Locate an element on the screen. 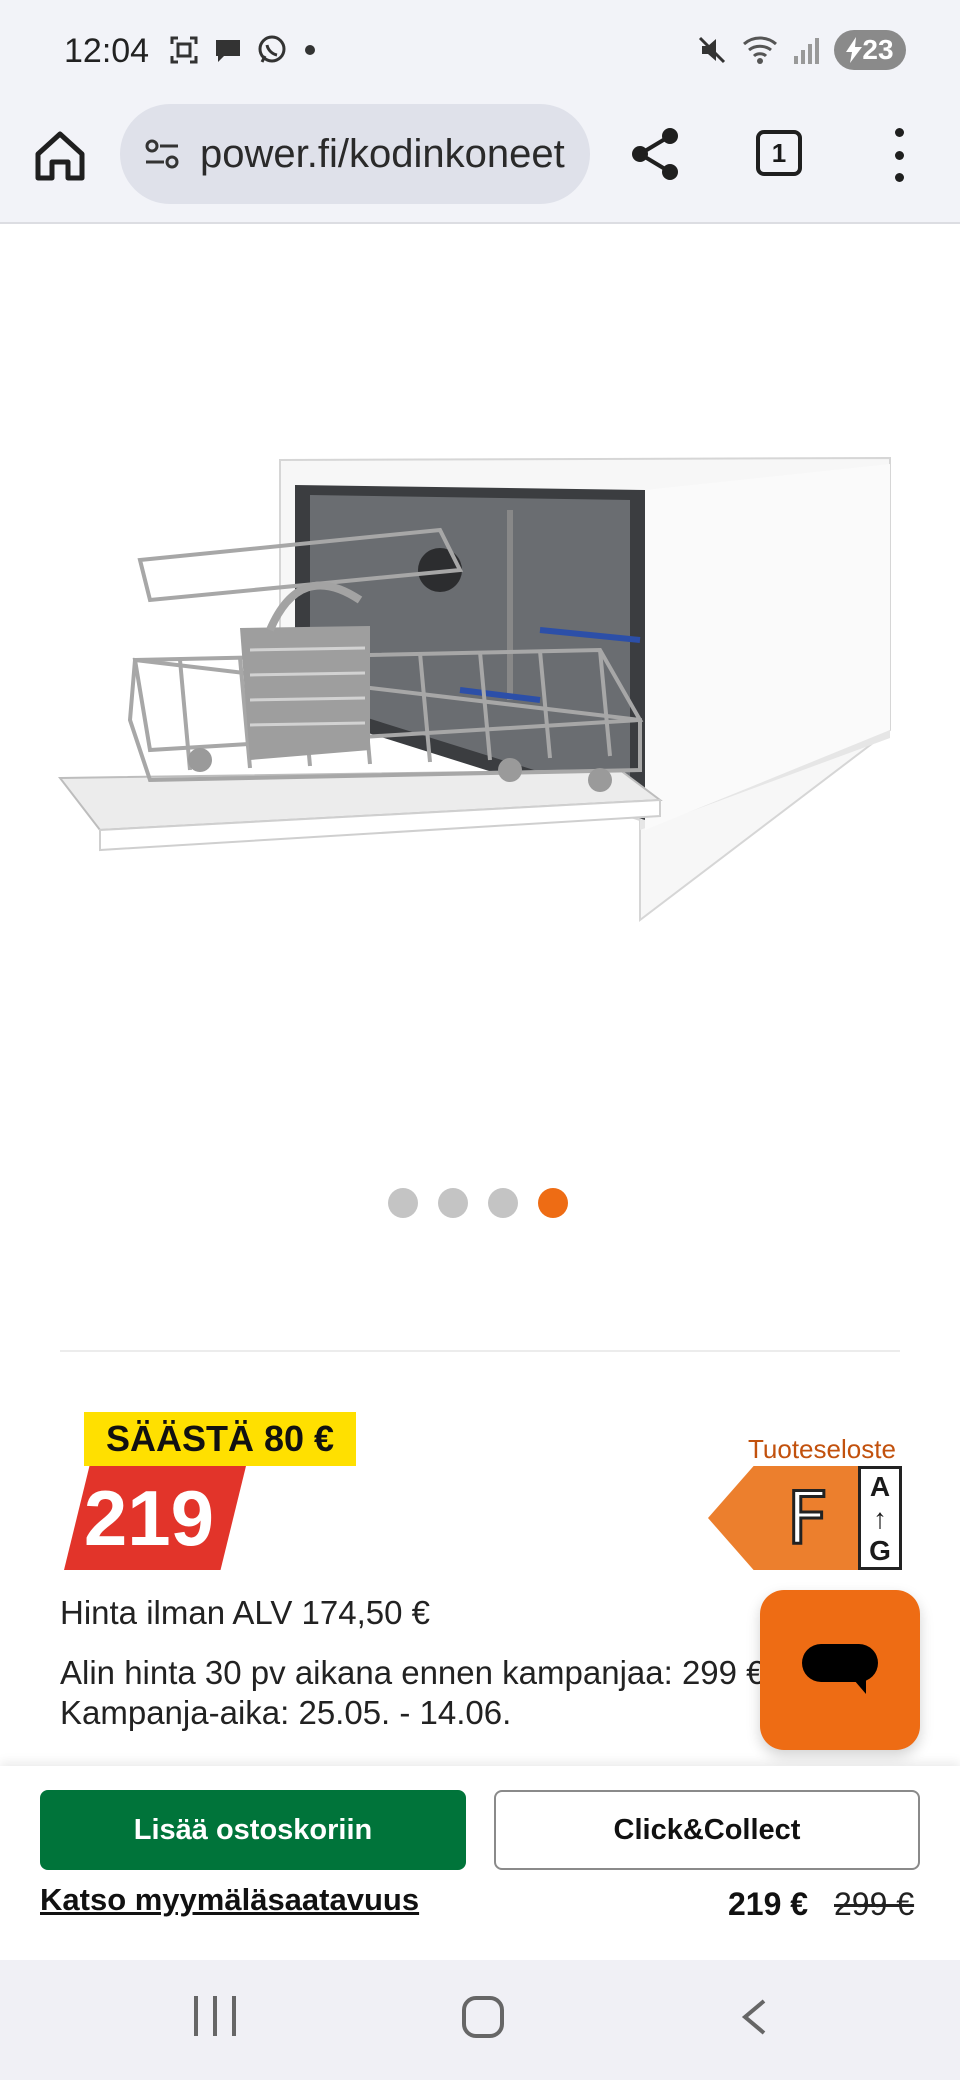 The height and width of the screenshot is (2080, 960). store-availability-link: Katso myymäläsaatavuus is located at coordinates (229, 1900).